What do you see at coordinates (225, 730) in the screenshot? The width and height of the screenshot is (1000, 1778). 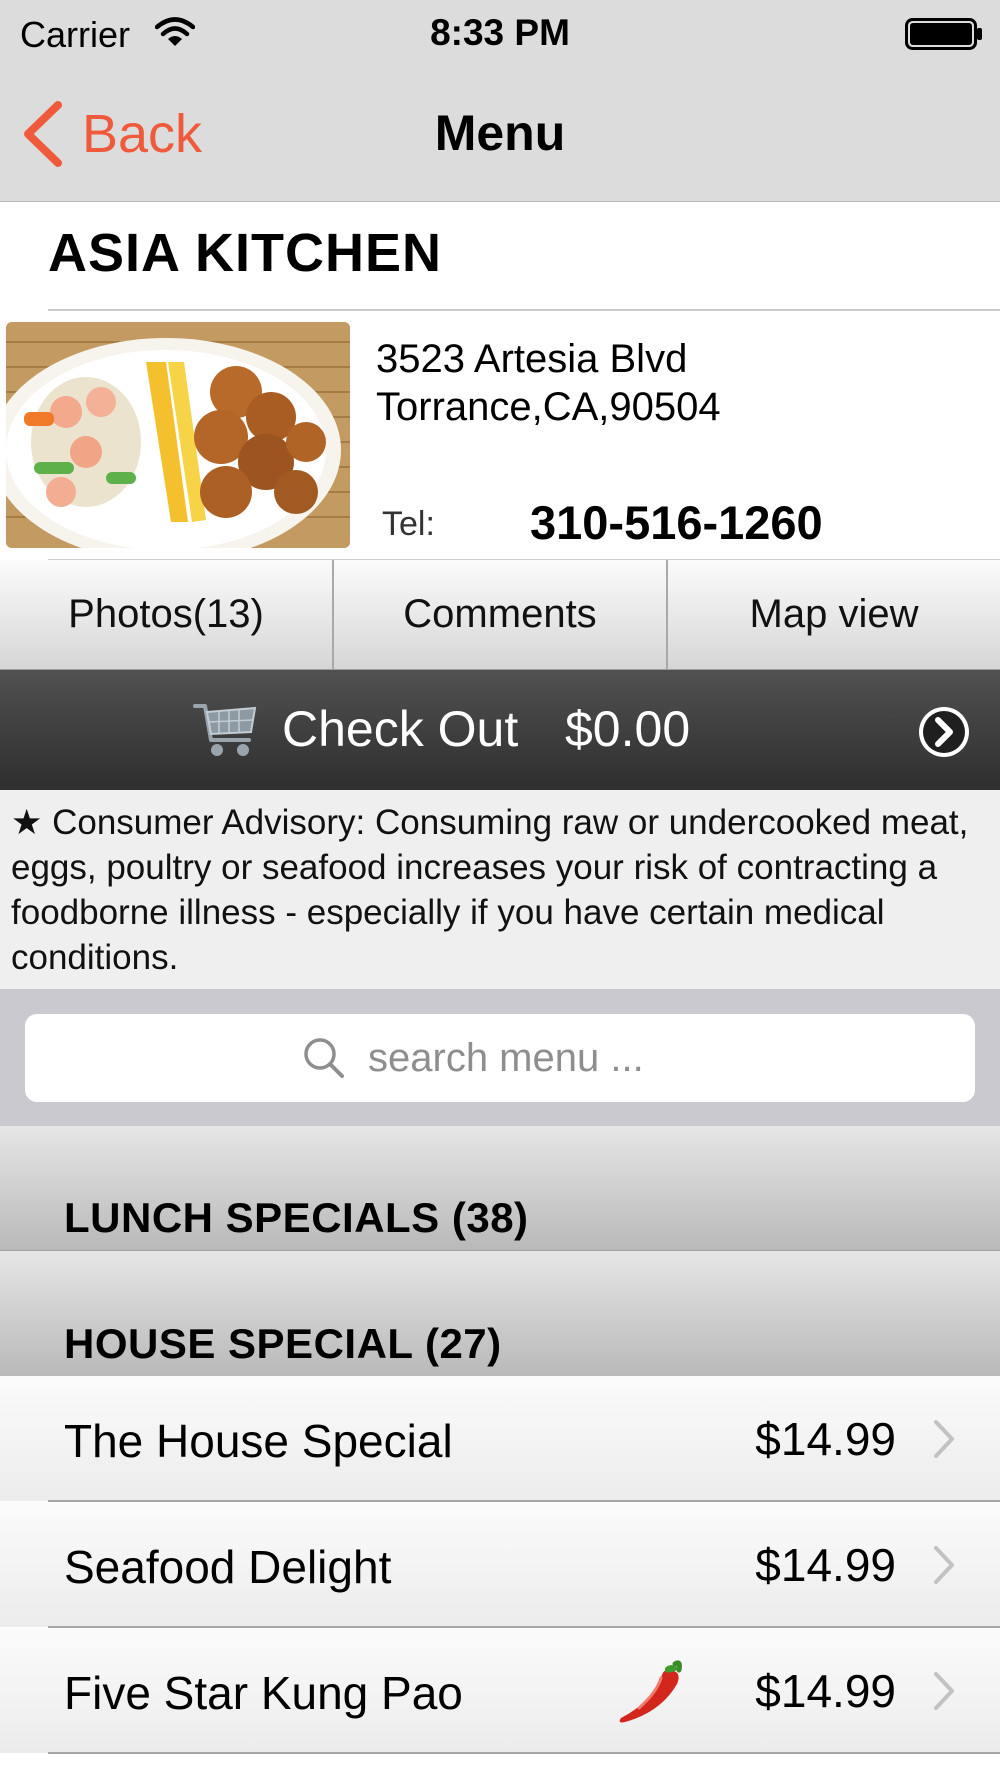 I see `cart-icon` at bounding box center [225, 730].